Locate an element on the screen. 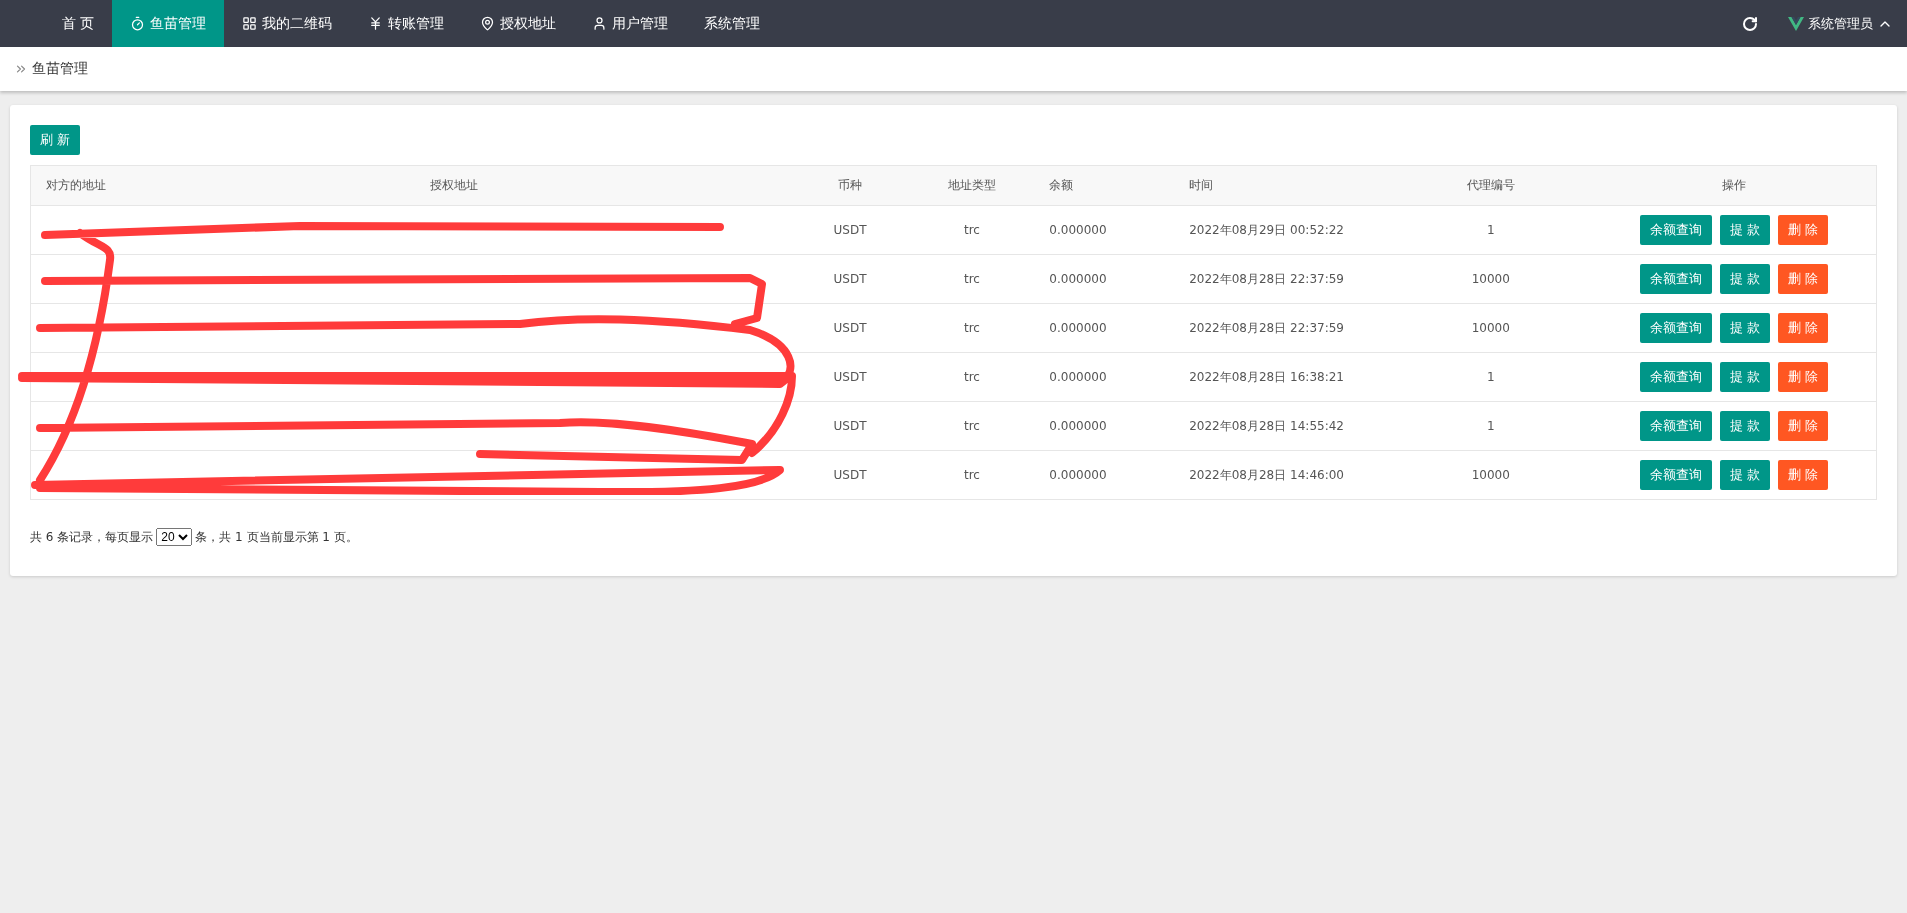 The height and width of the screenshot is (913, 1907). pagination-text: 条，共 1 页当前显示第 1 页。 is located at coordinates (276, 537).